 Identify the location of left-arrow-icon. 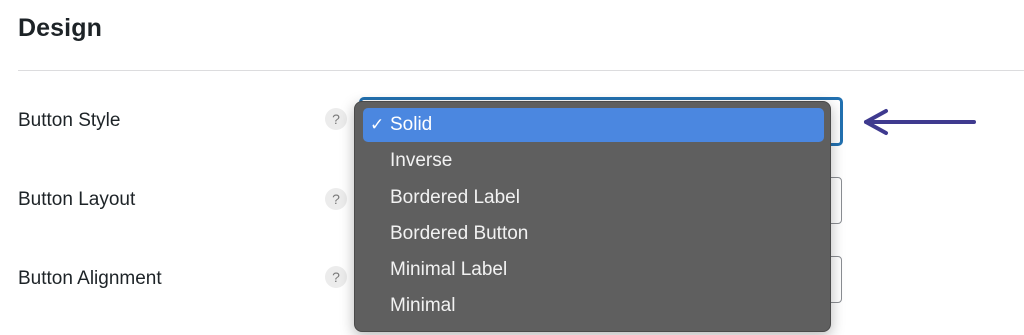
(920, 122).